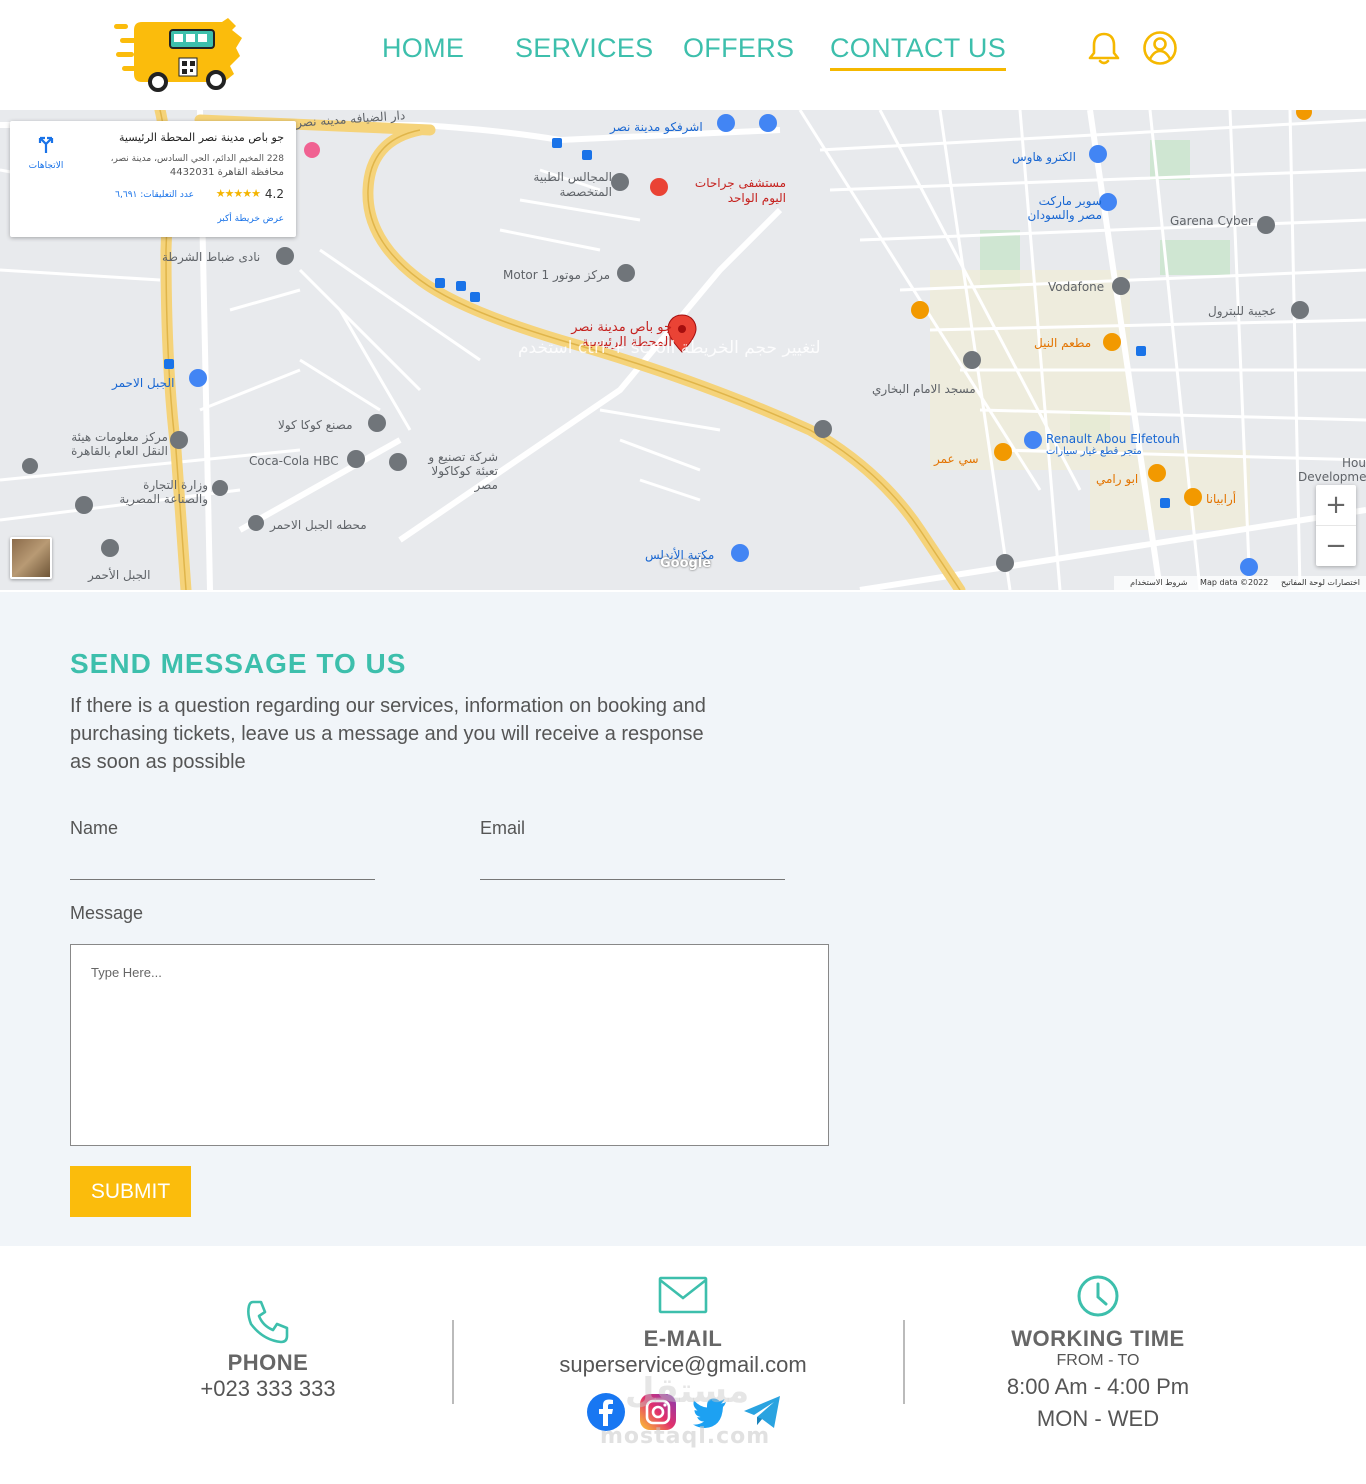 The image size is (1366, 1484). I want to click on place-address-line2: محافظة القاهرة 4432031, so click(226, 172).